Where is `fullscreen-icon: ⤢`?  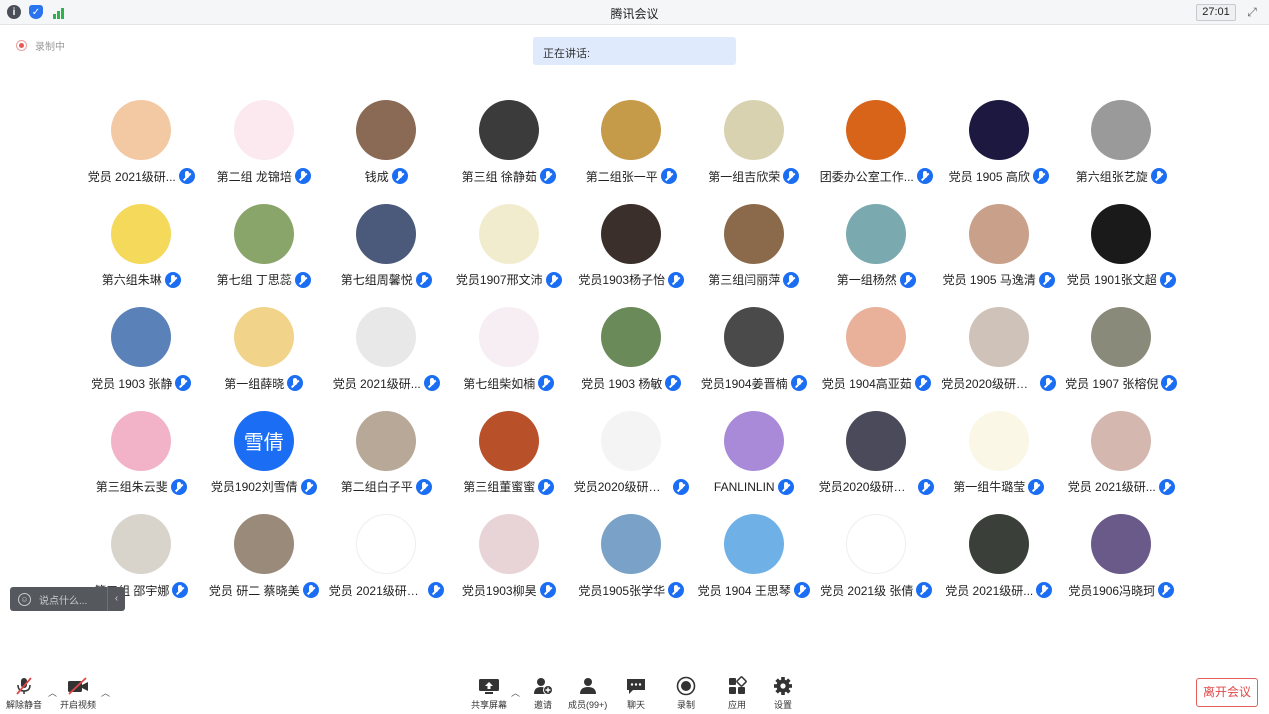 fullscreen-icon: ⤢ is located at coordinates (1252, 12).